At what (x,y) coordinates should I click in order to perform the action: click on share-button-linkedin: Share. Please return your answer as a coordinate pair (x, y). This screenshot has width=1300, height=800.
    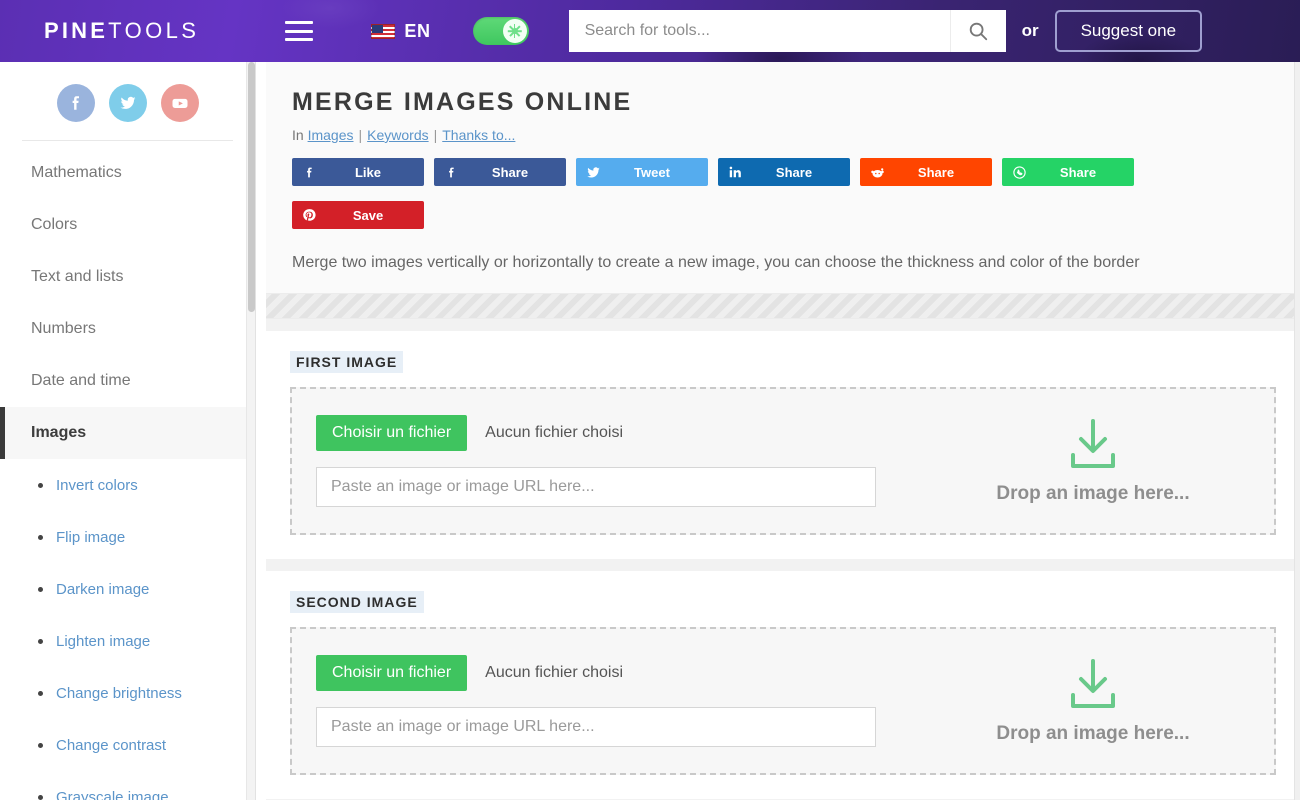
    Looking at the image, I should click on (784, 172).